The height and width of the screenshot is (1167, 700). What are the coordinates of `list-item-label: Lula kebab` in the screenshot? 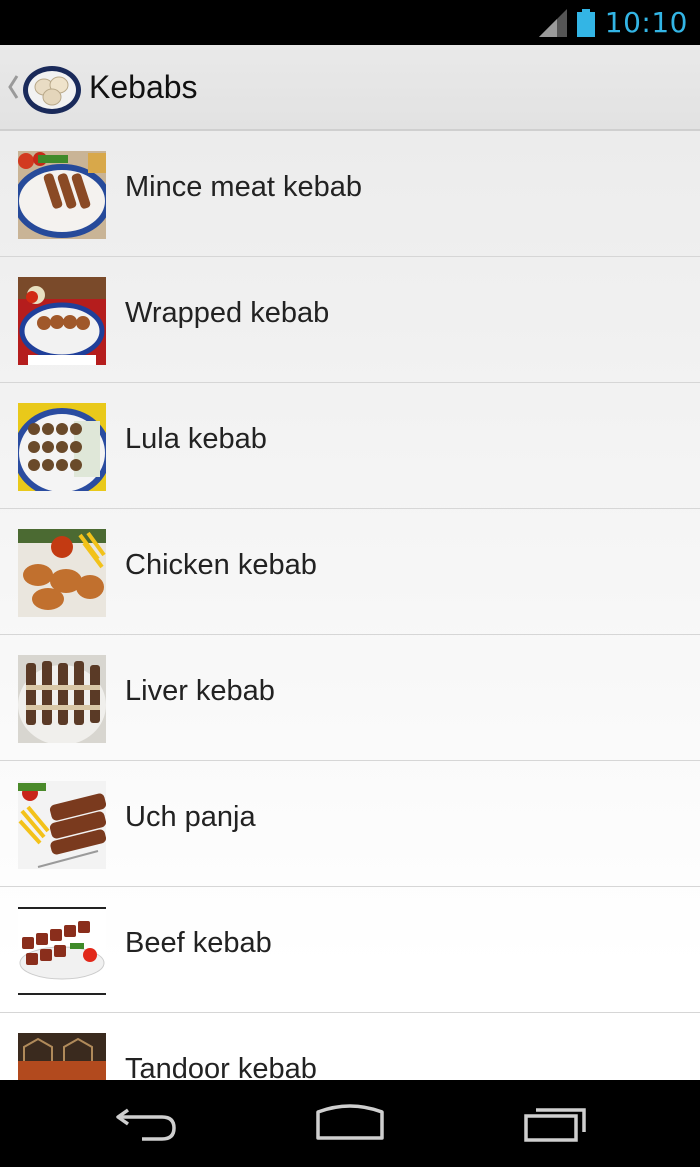 It's located at (196, 439).